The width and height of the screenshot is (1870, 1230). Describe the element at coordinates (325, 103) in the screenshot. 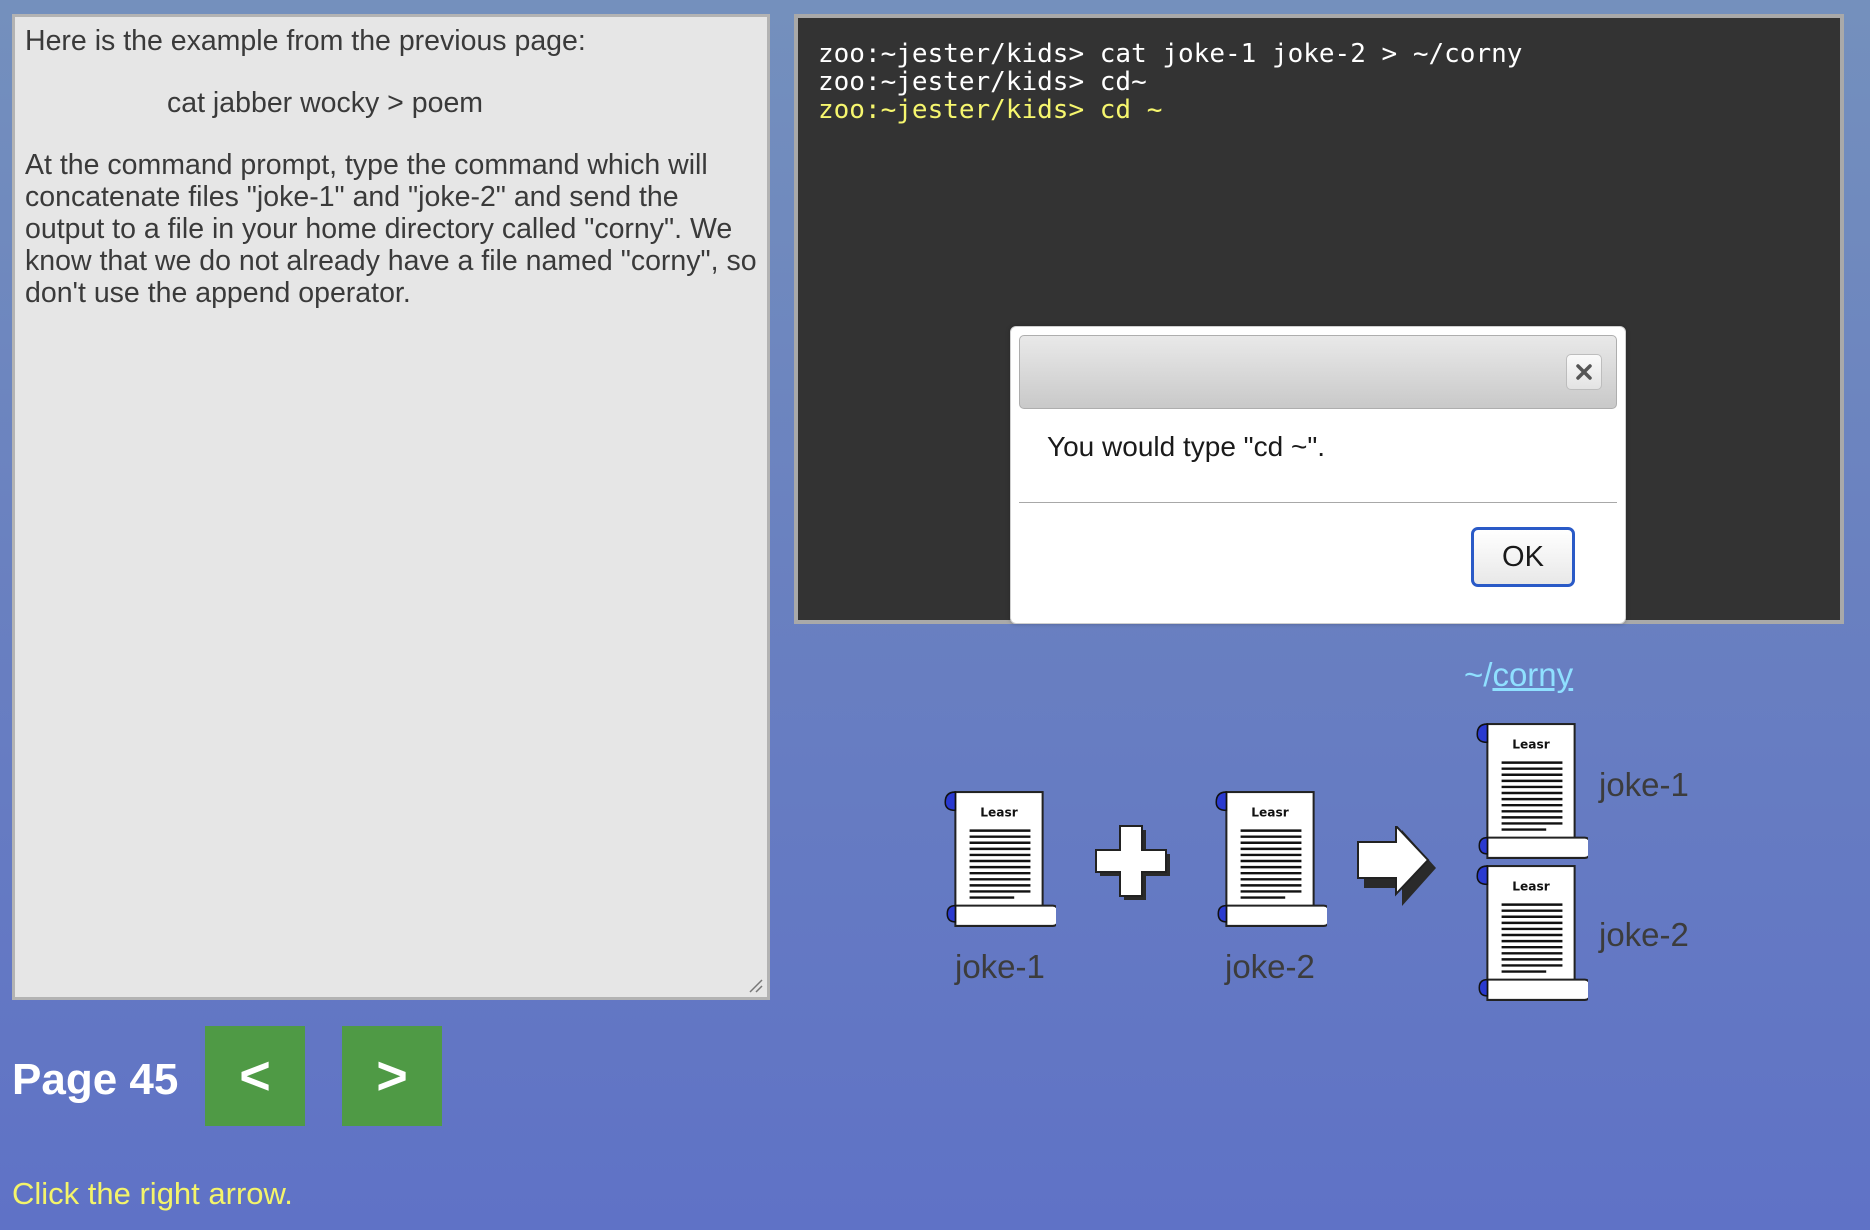

I see `example-command: cat jabber wocky > poem` at that location.